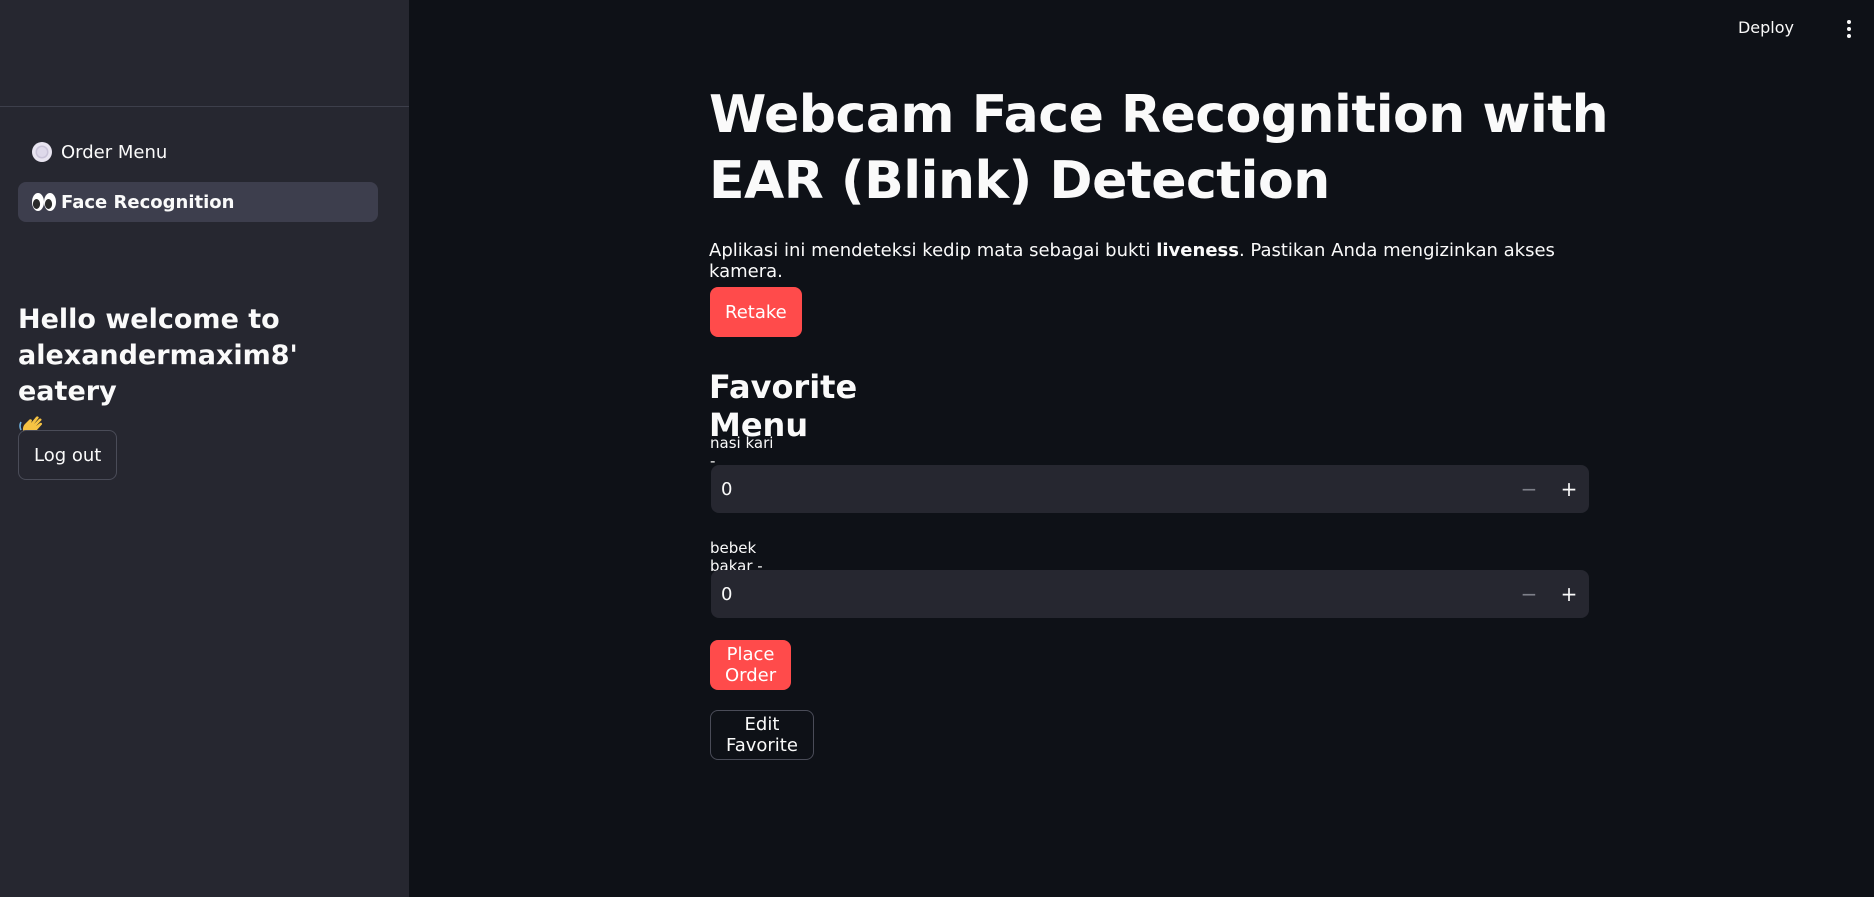 The height and width of the screenshot is (897, 1874). What do you see at coordinates (68, 455) in the screenshot?
I see `logout-button: Log out` at bounding box center [68, 455].